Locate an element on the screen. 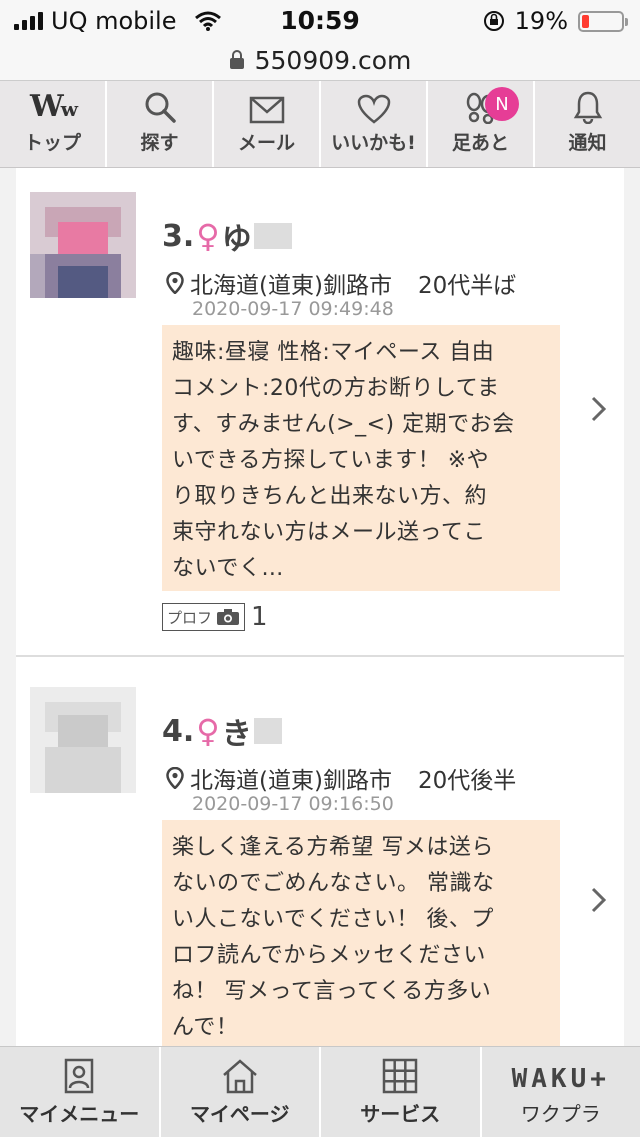 This screenshot has height=1137, width=640. camera-icon is located at coordinates (228, 617).